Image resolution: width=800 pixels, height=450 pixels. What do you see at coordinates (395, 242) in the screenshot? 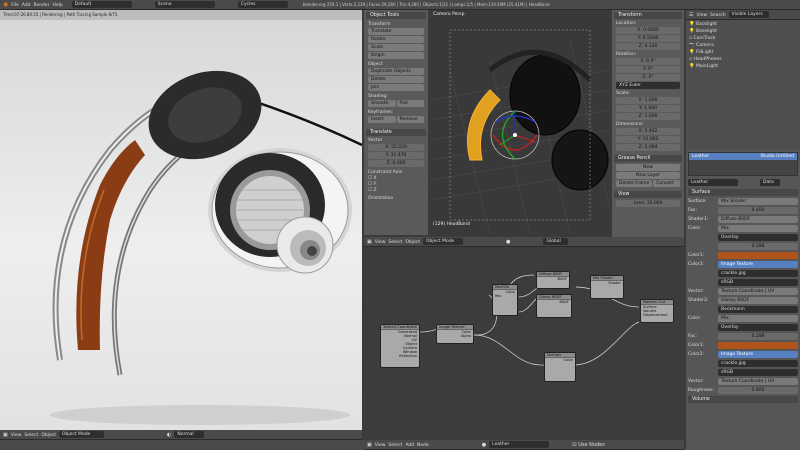
I see `viewport-menu-select: Select` at bounding box center [395, 242].